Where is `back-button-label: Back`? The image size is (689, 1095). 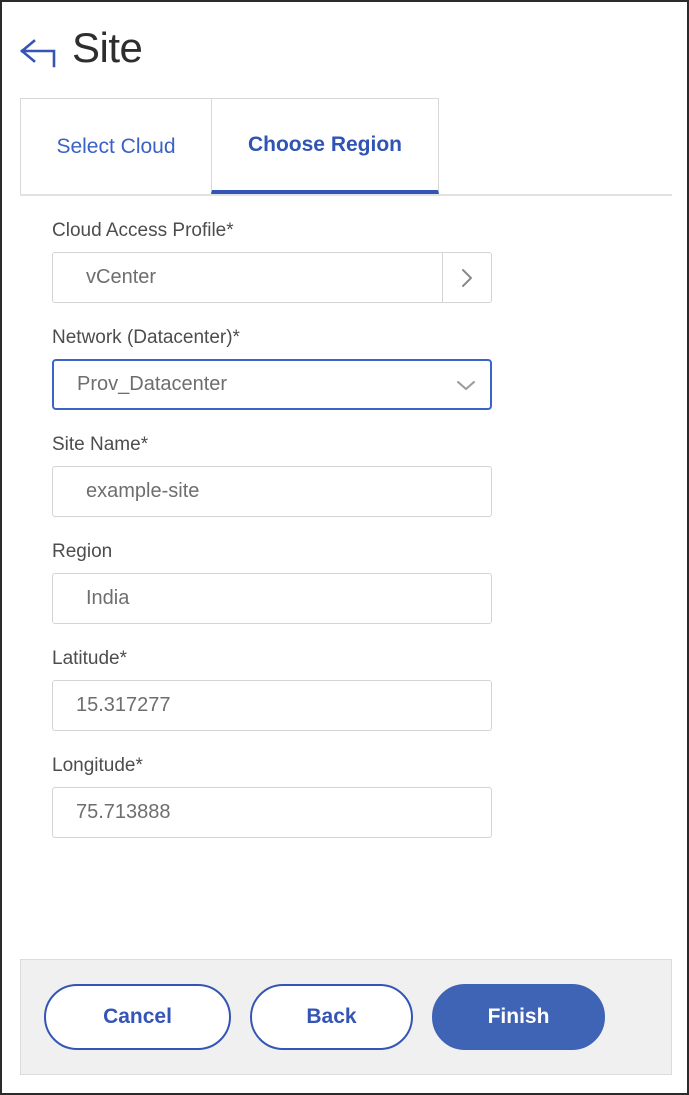 back-button-label: Back is located at coordinates (331, 1016).